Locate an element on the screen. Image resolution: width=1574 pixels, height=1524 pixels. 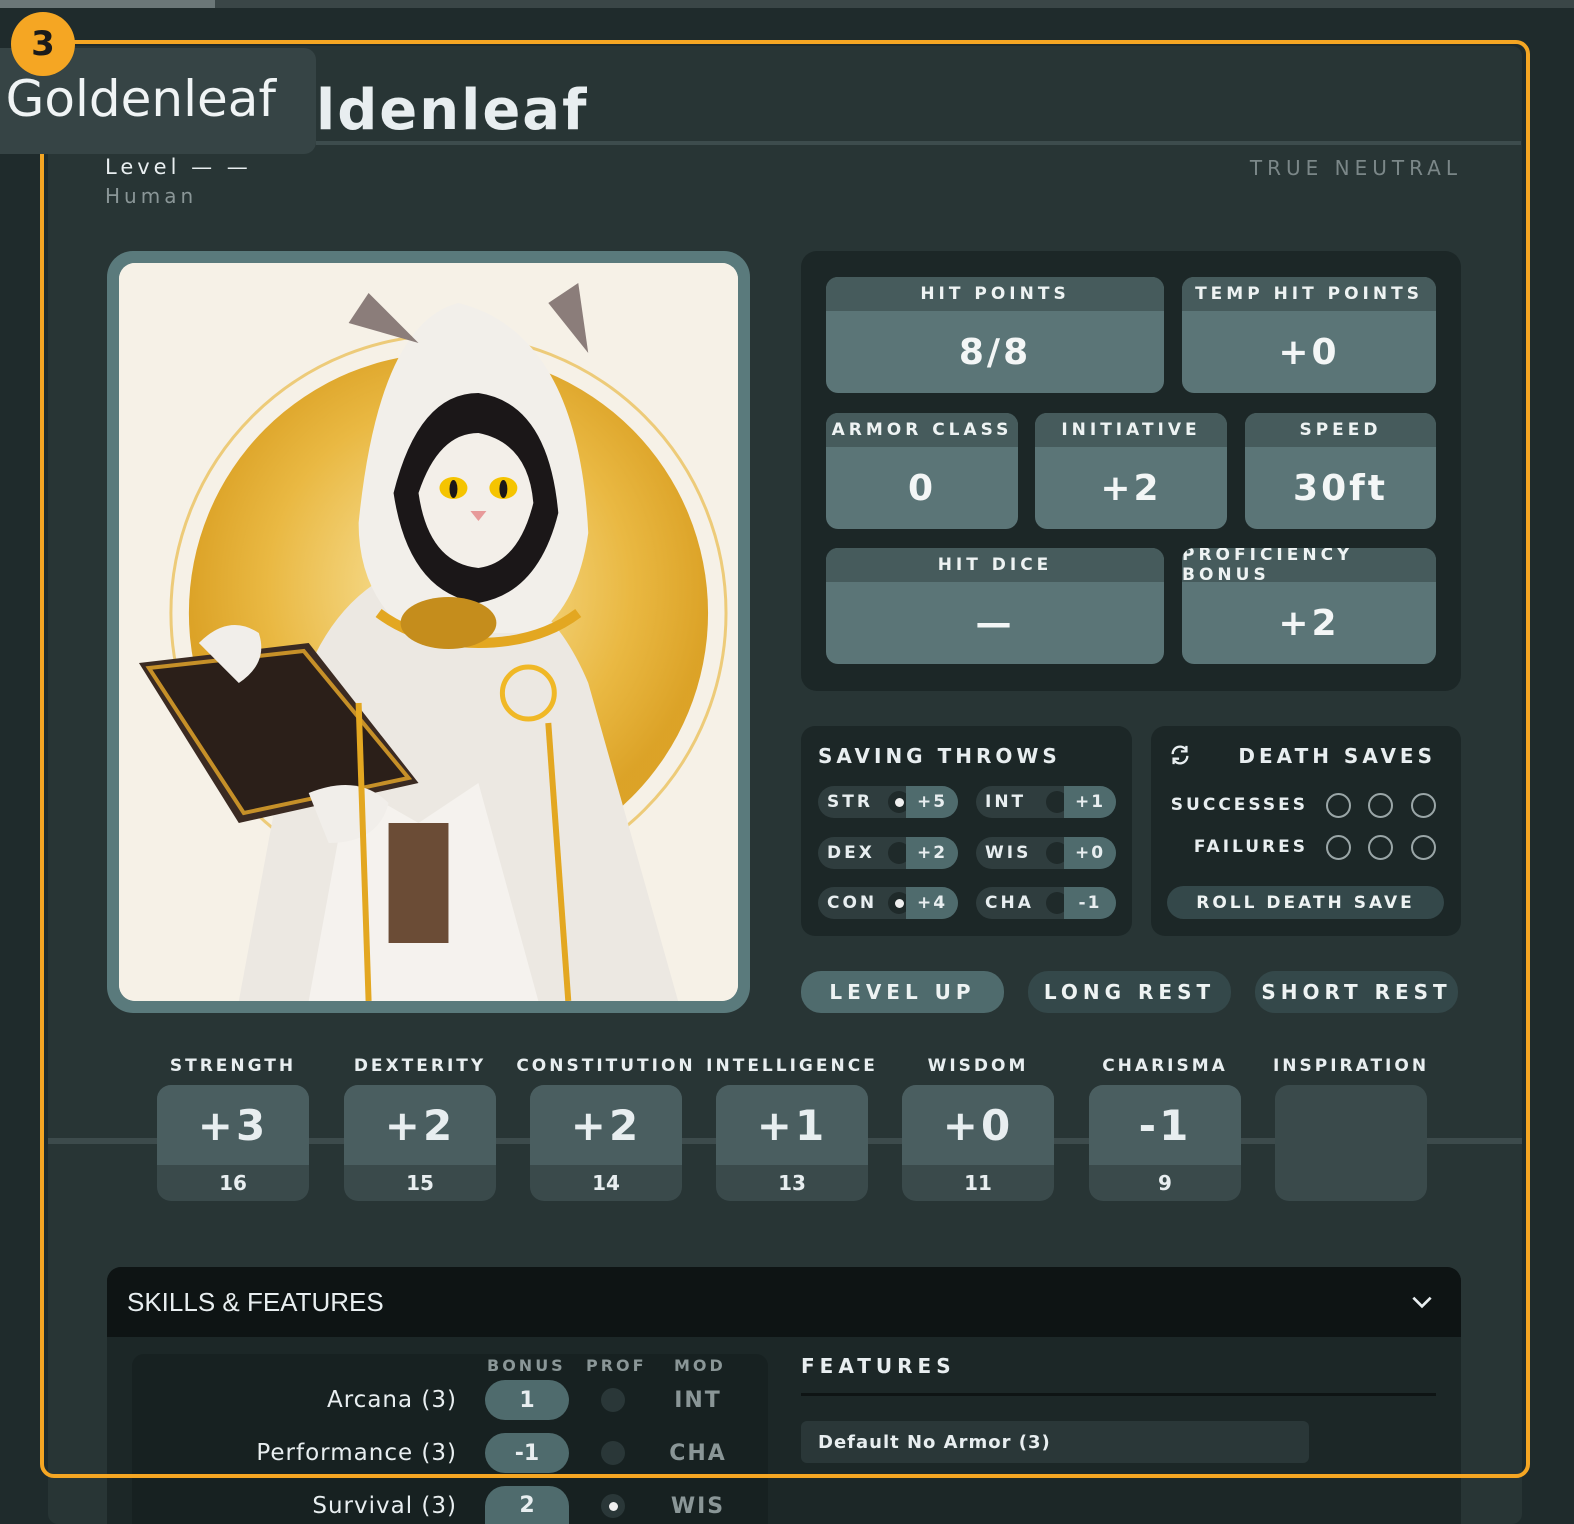
ability-label-intelligence: INTELLIGENCE is located at coordinates (792, 1066).